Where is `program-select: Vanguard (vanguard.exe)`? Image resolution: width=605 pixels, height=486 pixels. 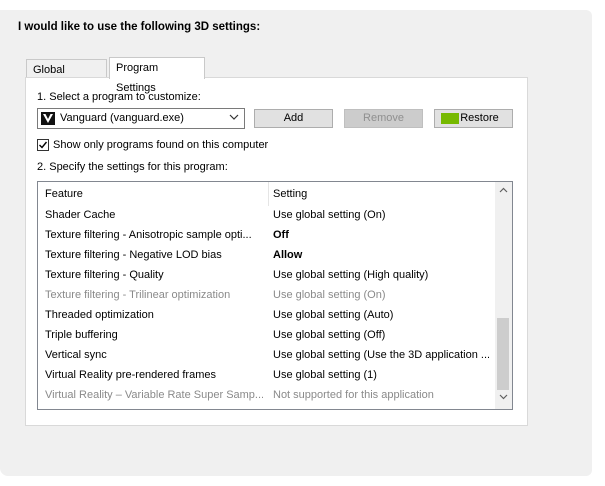 program-select: Vanguard (vanguard.exe) is located at coordinates (141, 118).